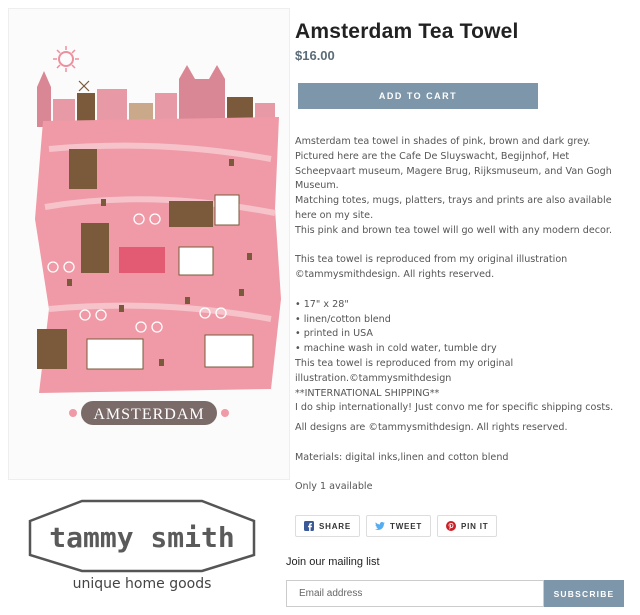  I want to click on pinterest-pin-label: PIN IT, so click(475, 526).